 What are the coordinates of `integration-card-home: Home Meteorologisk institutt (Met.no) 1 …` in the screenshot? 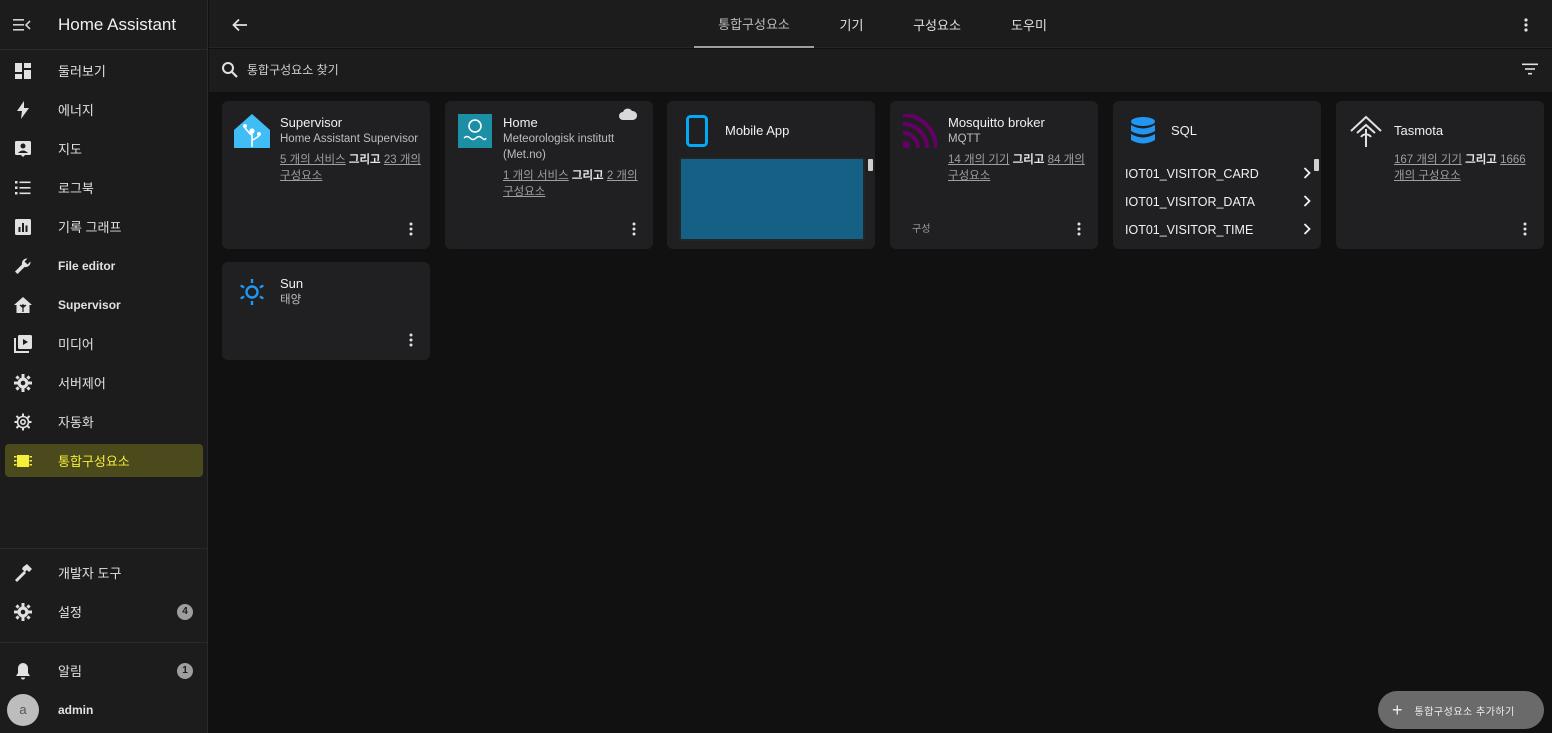 It's located at (549, 175).